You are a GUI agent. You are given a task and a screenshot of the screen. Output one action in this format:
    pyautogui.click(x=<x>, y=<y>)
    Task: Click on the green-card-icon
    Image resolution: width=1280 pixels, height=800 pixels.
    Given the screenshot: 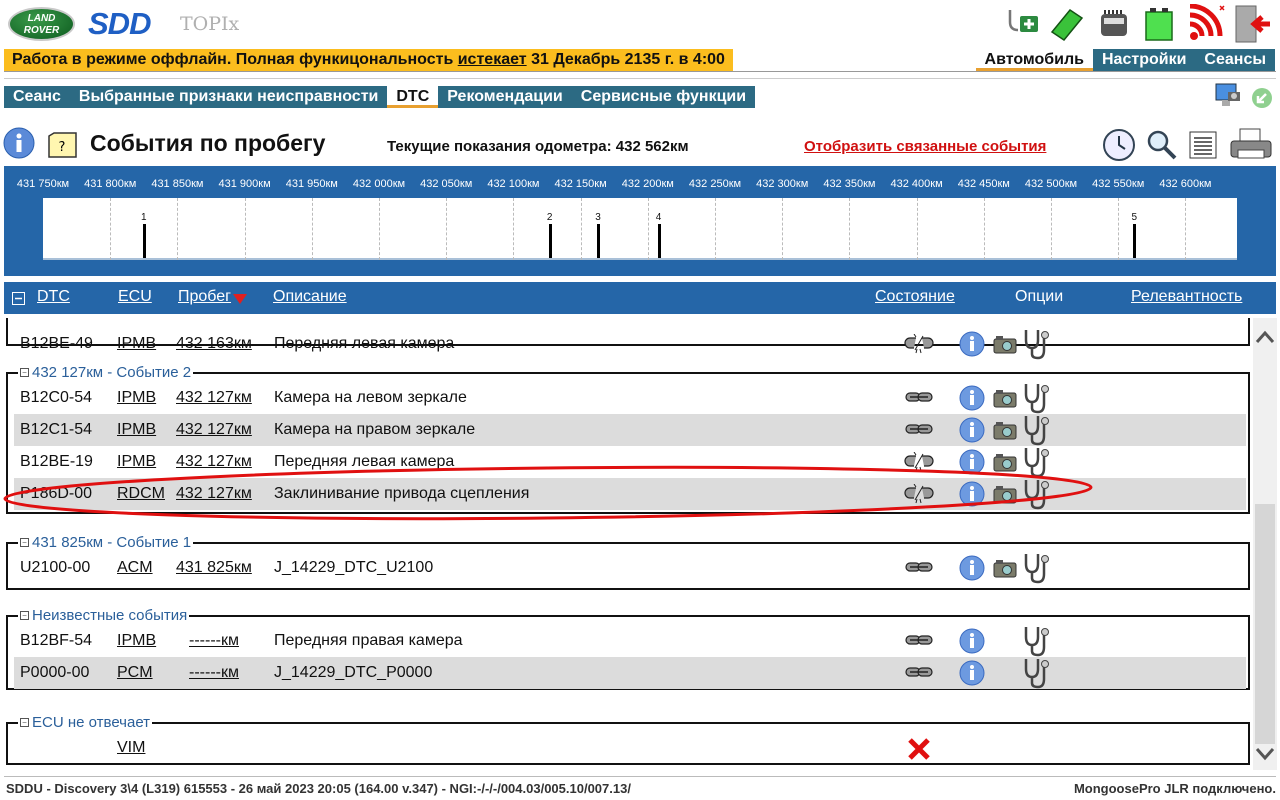 What is the action you would take?
    pyautogui.click(x=1066, y=23)
    